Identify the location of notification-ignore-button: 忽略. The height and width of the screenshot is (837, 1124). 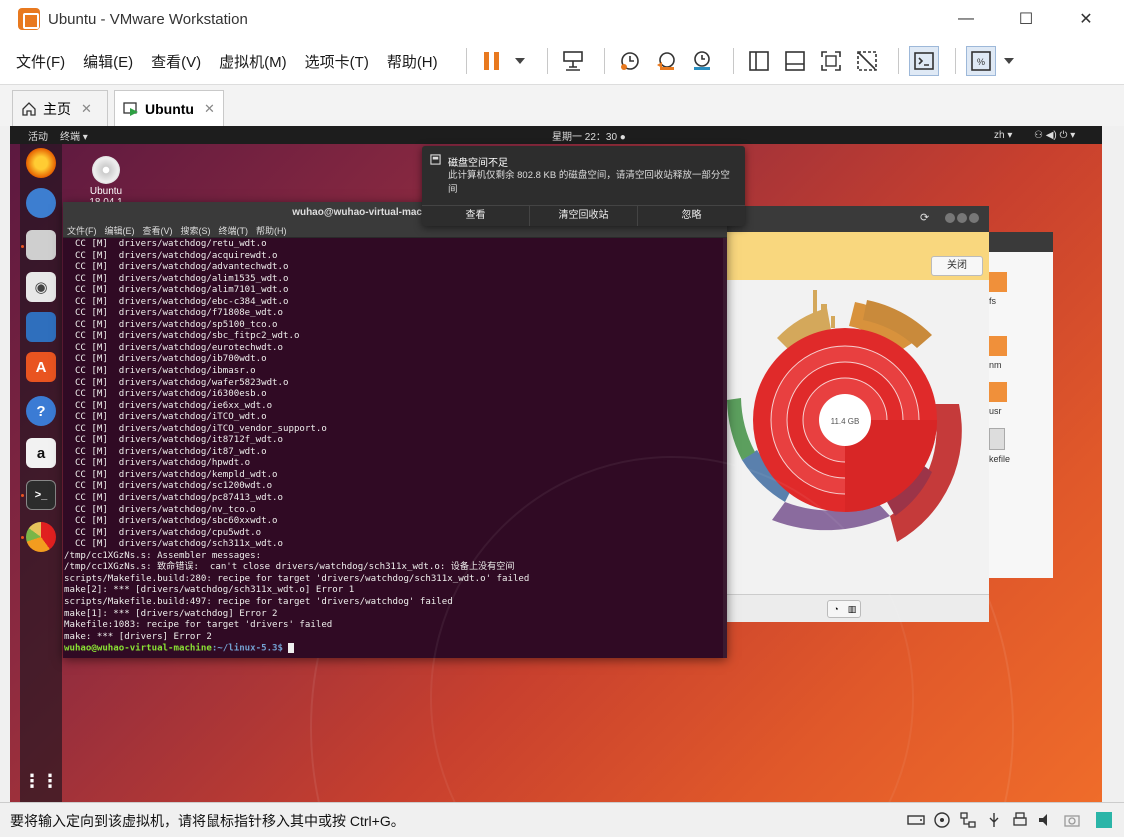
(691, 216).